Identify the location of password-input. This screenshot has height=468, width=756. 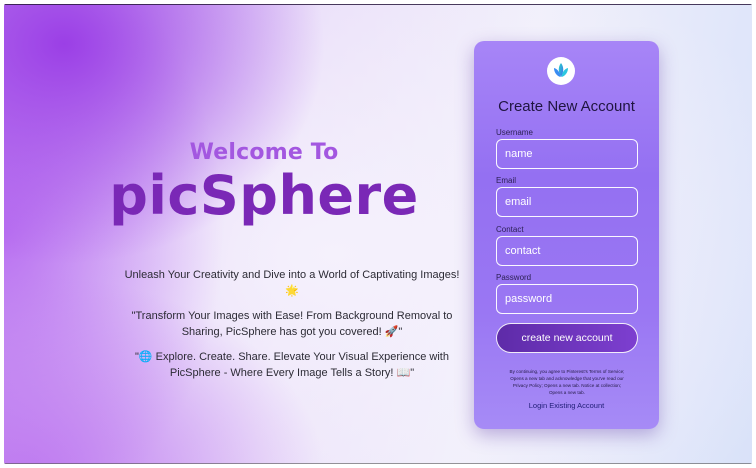
(567, 299).